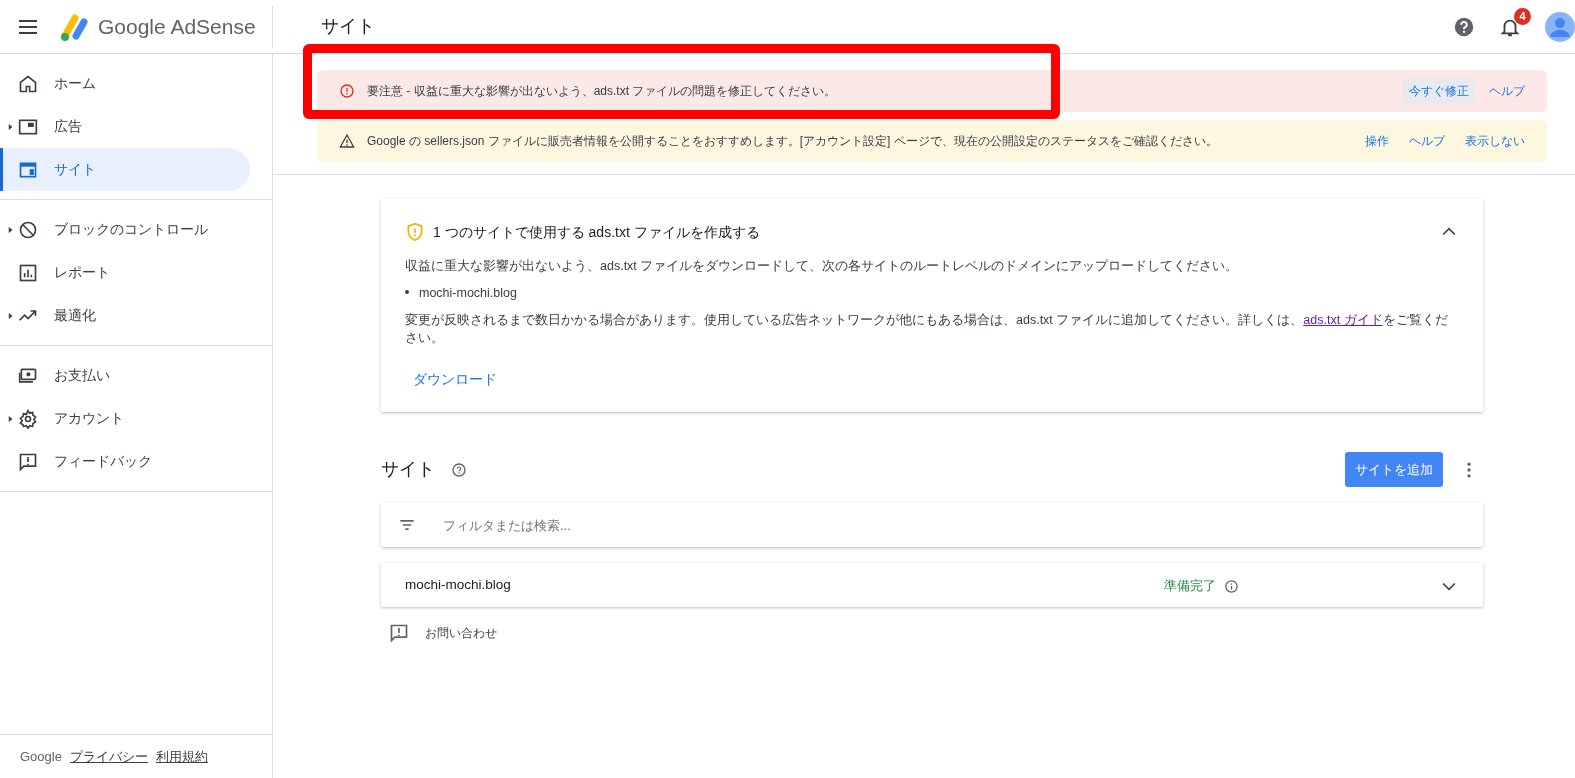  I want to click on sidebar-item: サイト, so click(125, 169).